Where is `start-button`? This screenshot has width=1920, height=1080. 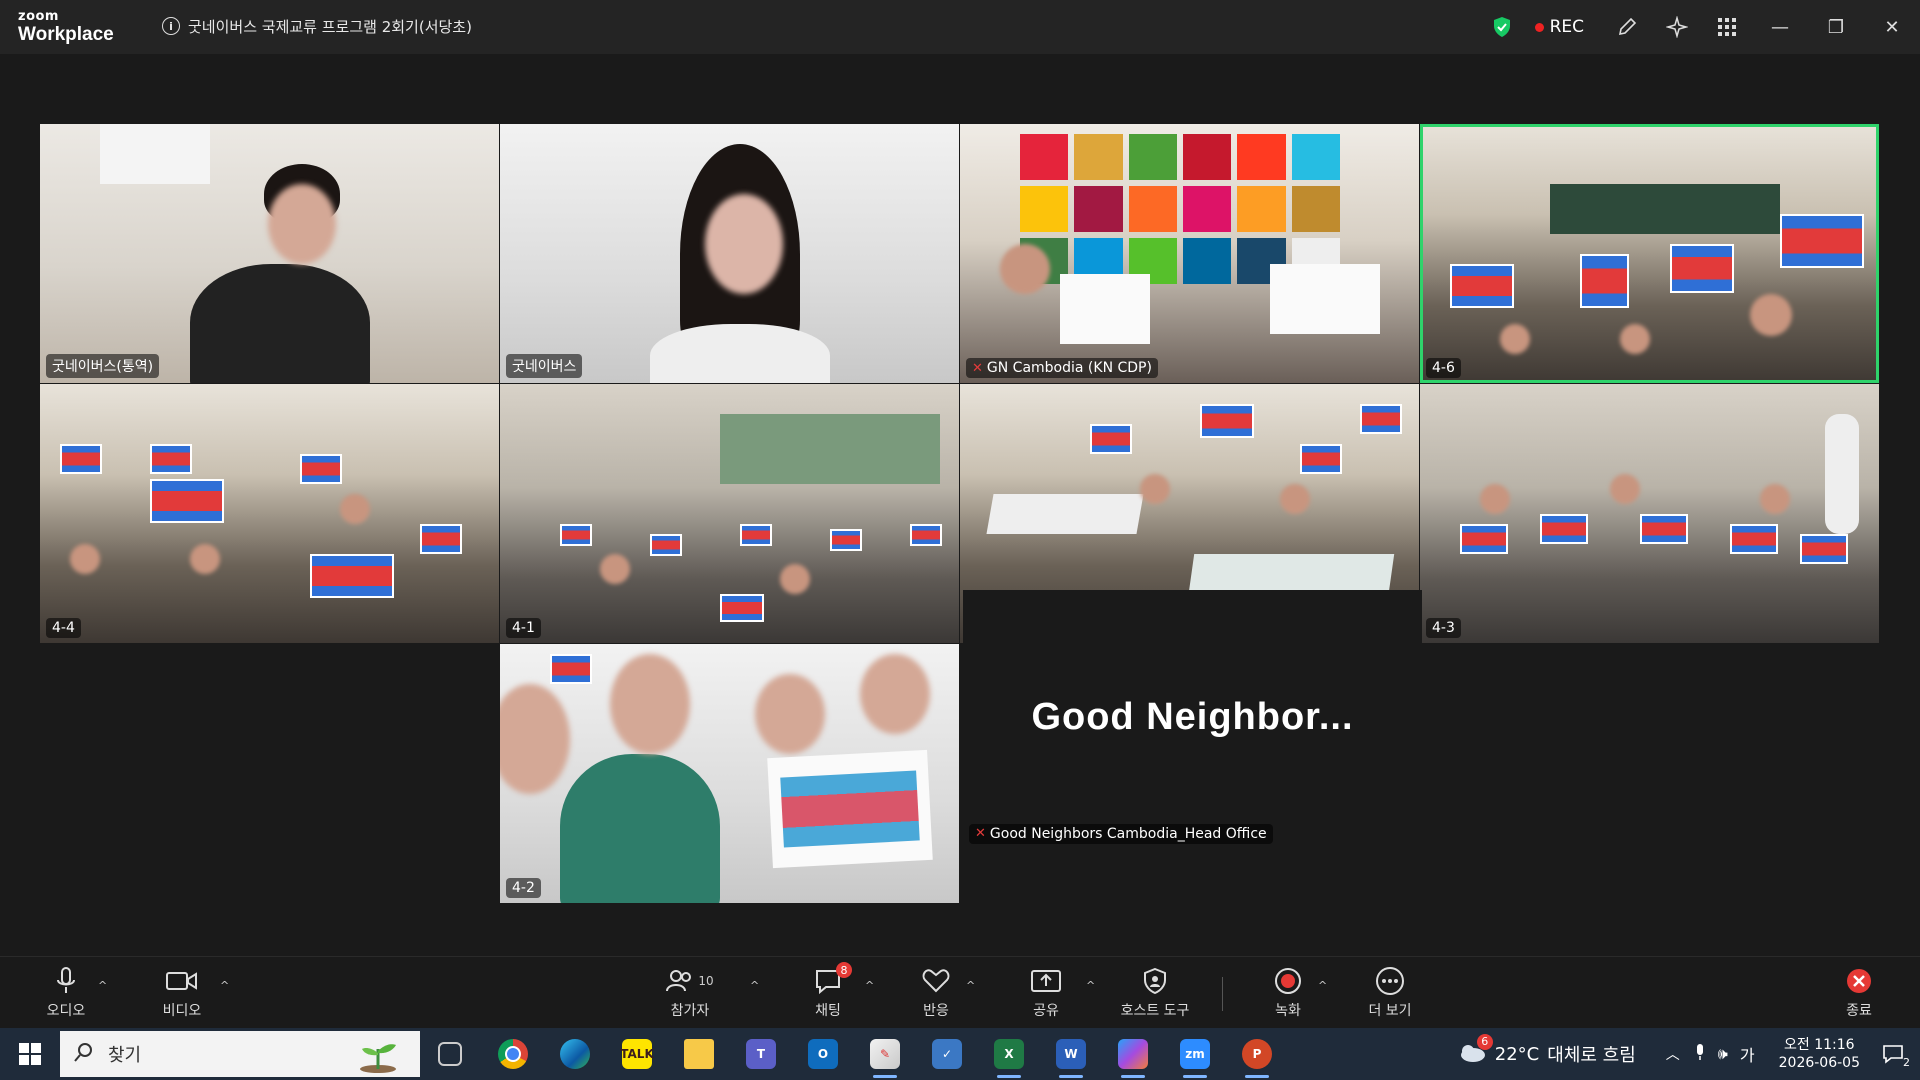
start-button is located at coordinates (30, 1054).